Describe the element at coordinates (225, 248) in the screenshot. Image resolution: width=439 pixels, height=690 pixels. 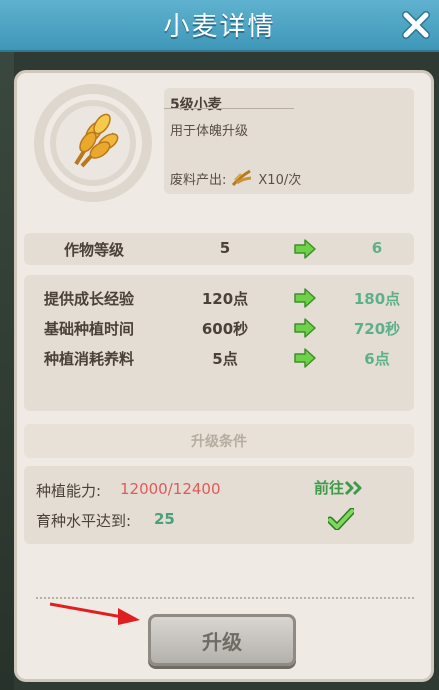
I see `level-current: 5` at that location.